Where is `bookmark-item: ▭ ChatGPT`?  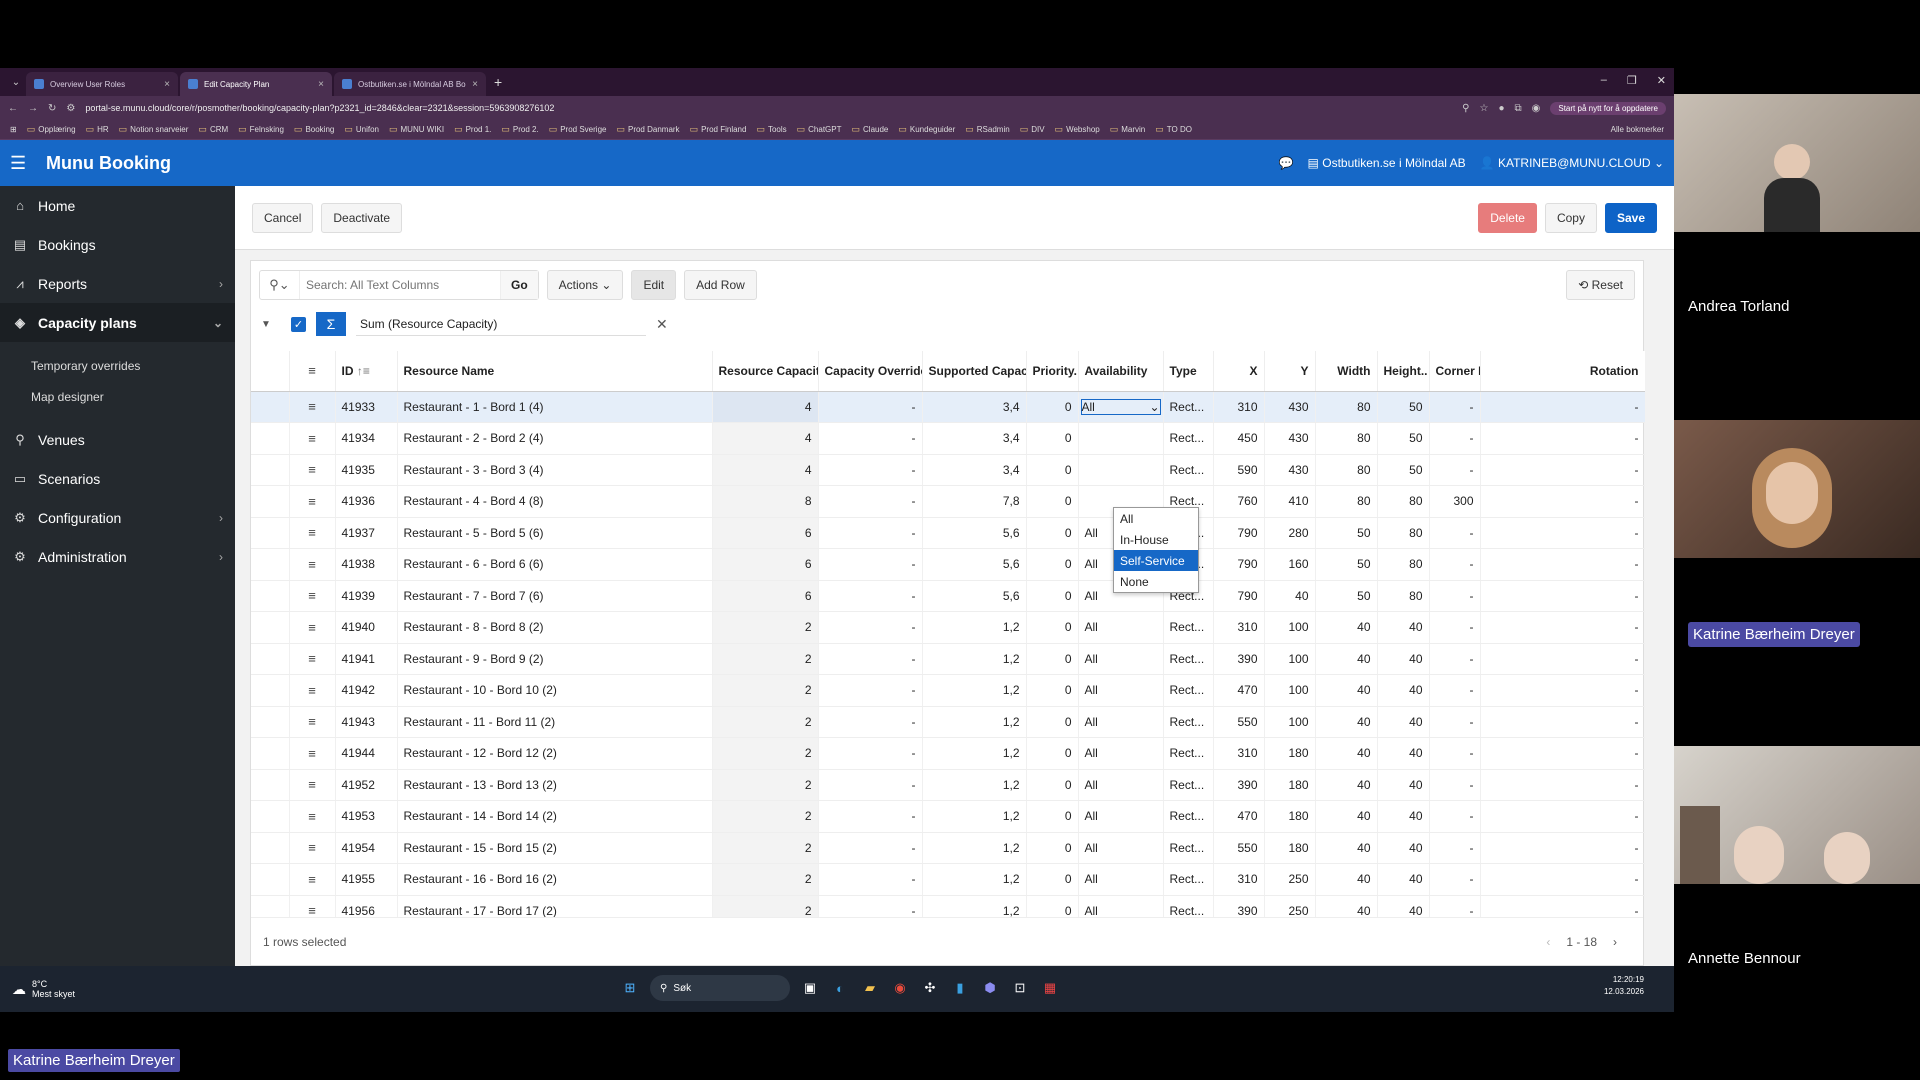 bookmark-item: ▭ ChatGPT is located at coordinates (819, 129).